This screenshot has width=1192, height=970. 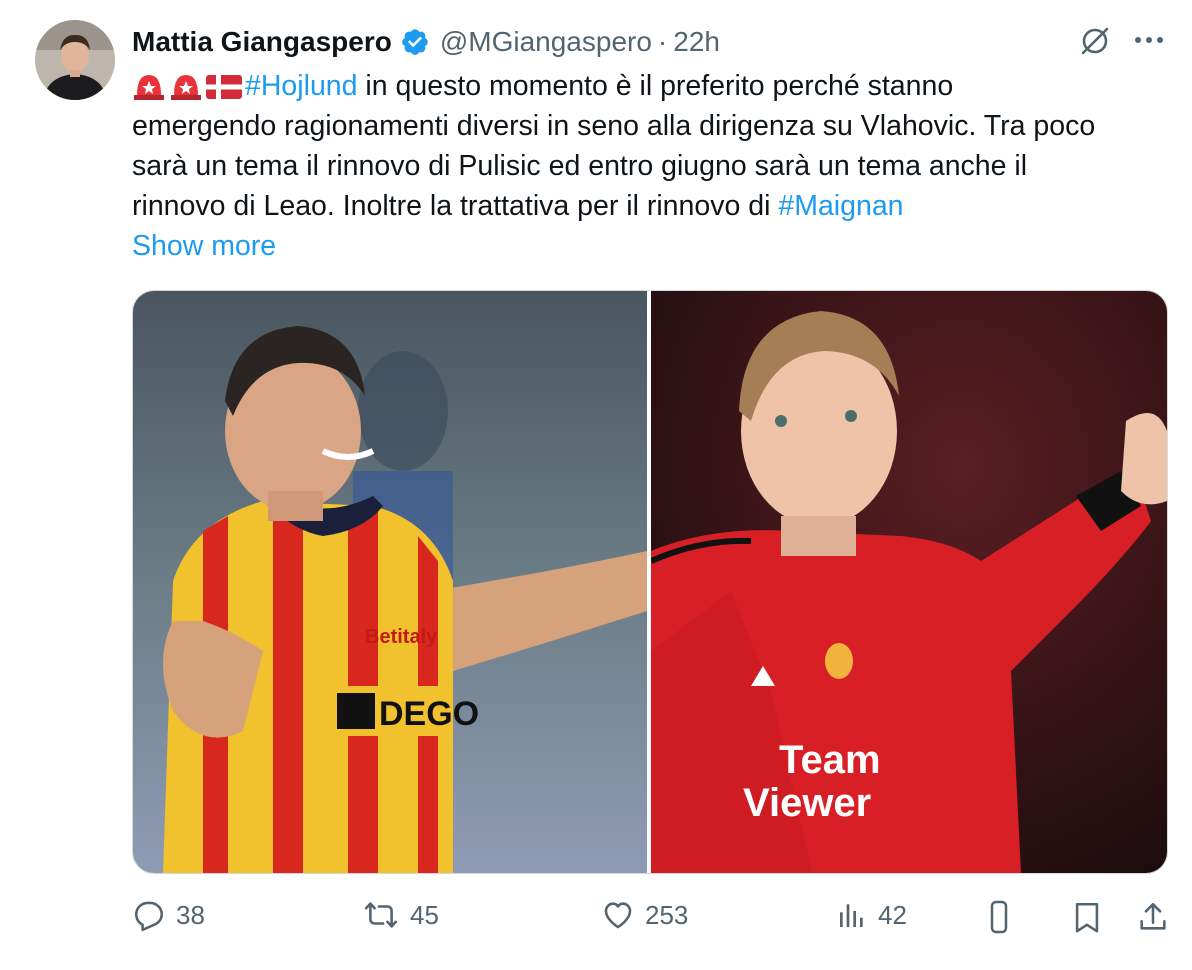 What do you see at coordinates (696, 42) in the screenshot?
I see `tweet-timestamp: 22h` at bounding box center [696, 42].